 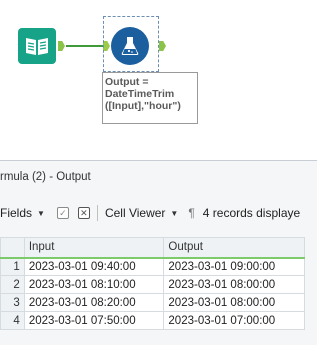 I want to click on row-number: 1, so click(x=12, y=266).